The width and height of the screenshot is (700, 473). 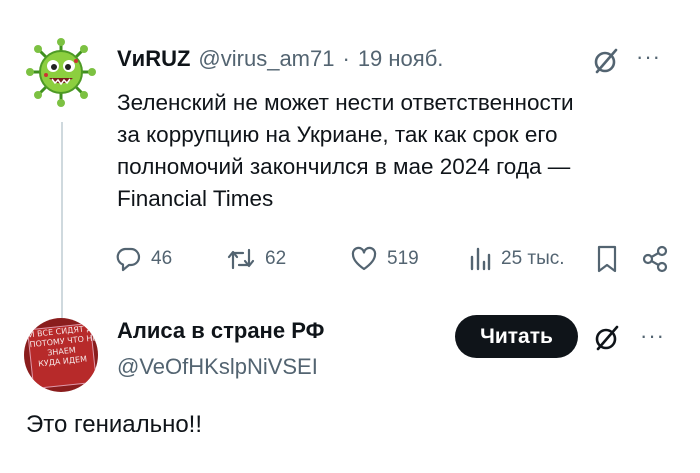 I want to click on bookmark-icon, so click(x=607, y=259).